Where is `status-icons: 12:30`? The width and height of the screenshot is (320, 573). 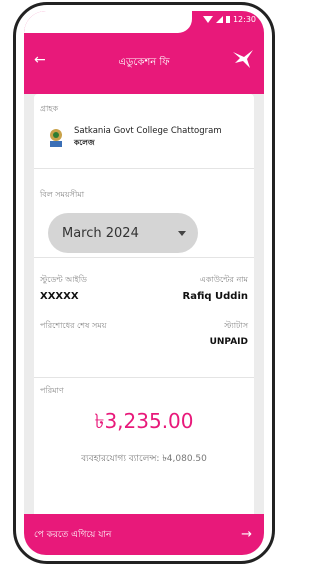 status-icons: 12:30 is located at coordinates (229, 19).